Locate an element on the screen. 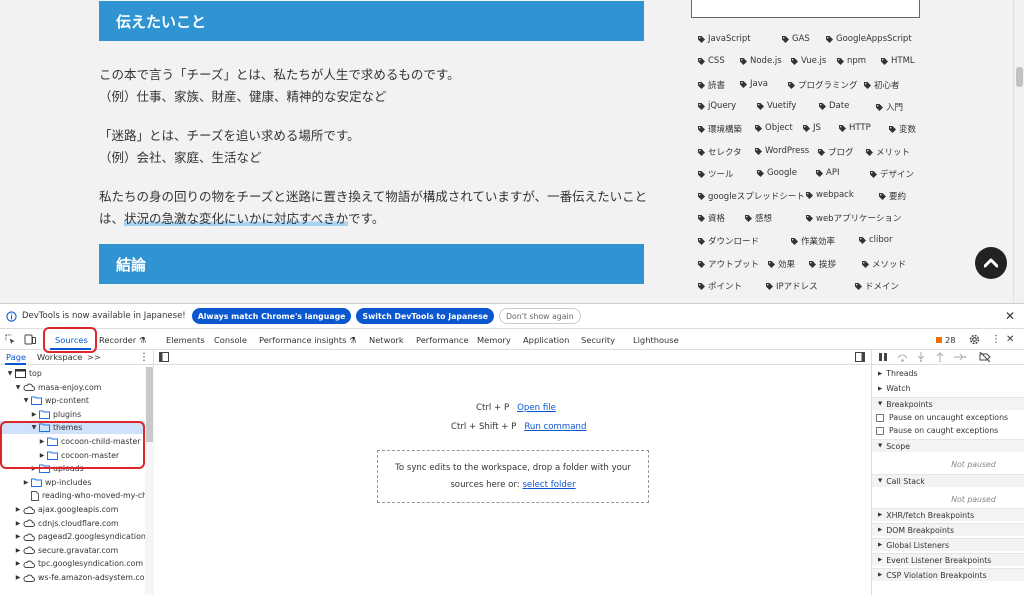 The image size is (1024, 595). tag-link: Object is located at coordinates (774, 128).